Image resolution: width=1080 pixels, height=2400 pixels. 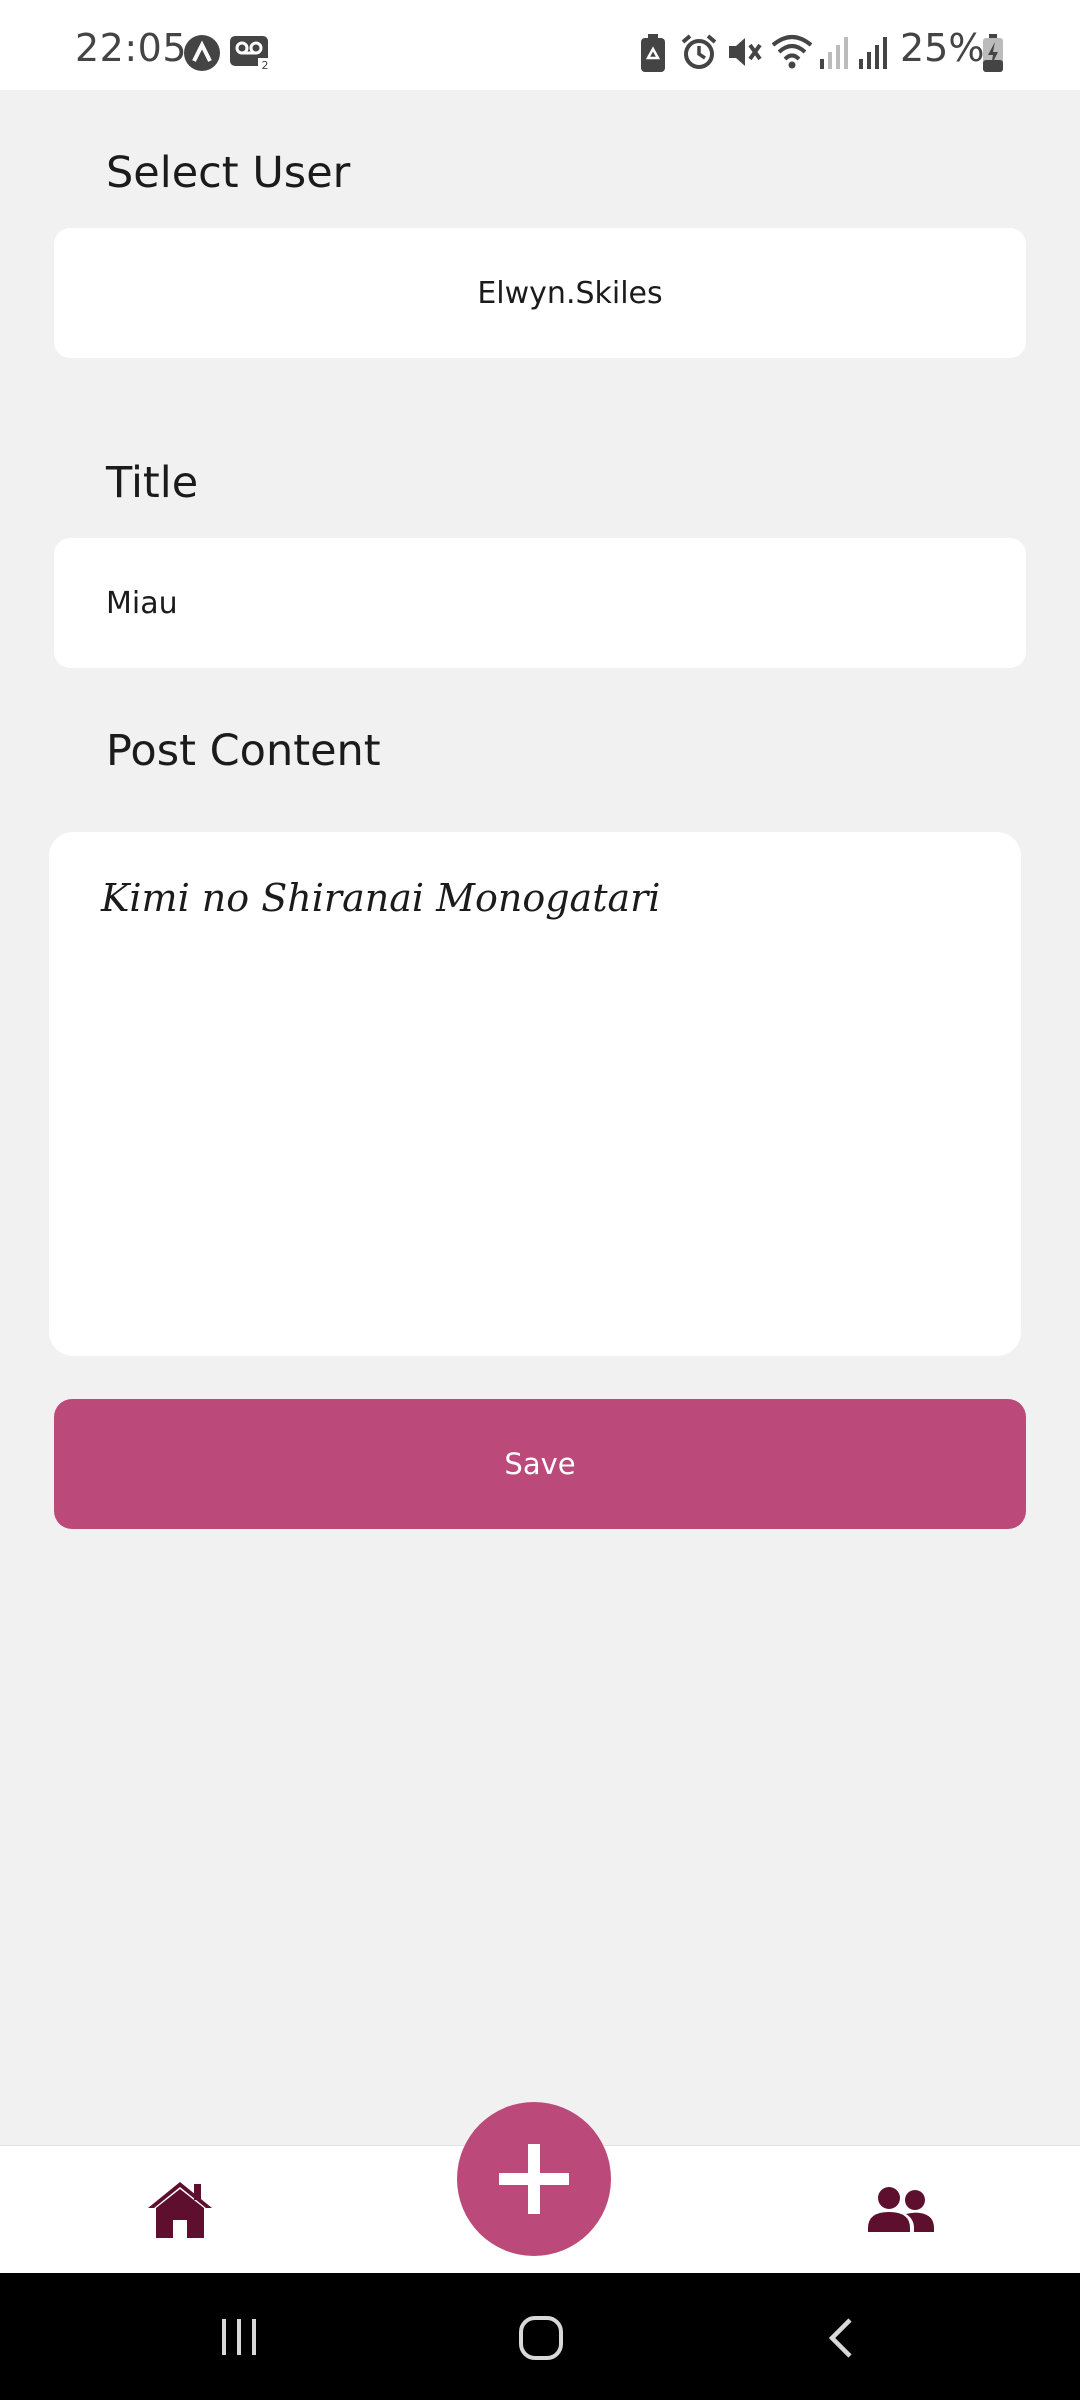 I want to click on wifi-icon, so click(x=792, y=52).